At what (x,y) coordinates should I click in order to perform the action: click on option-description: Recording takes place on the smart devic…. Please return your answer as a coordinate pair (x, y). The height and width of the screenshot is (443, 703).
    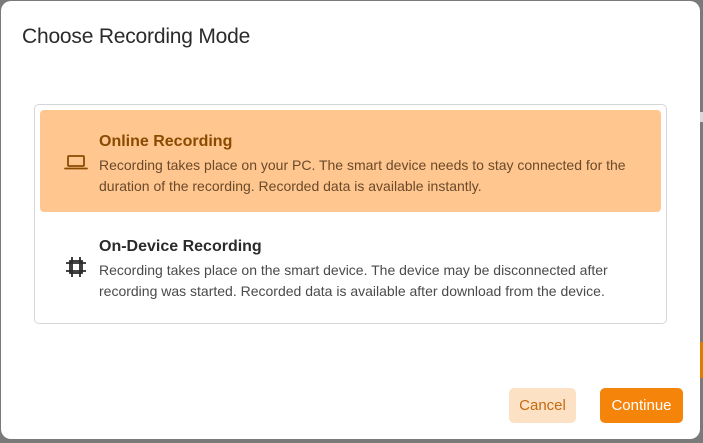
    Looking at the image, I should click on (353, 280).